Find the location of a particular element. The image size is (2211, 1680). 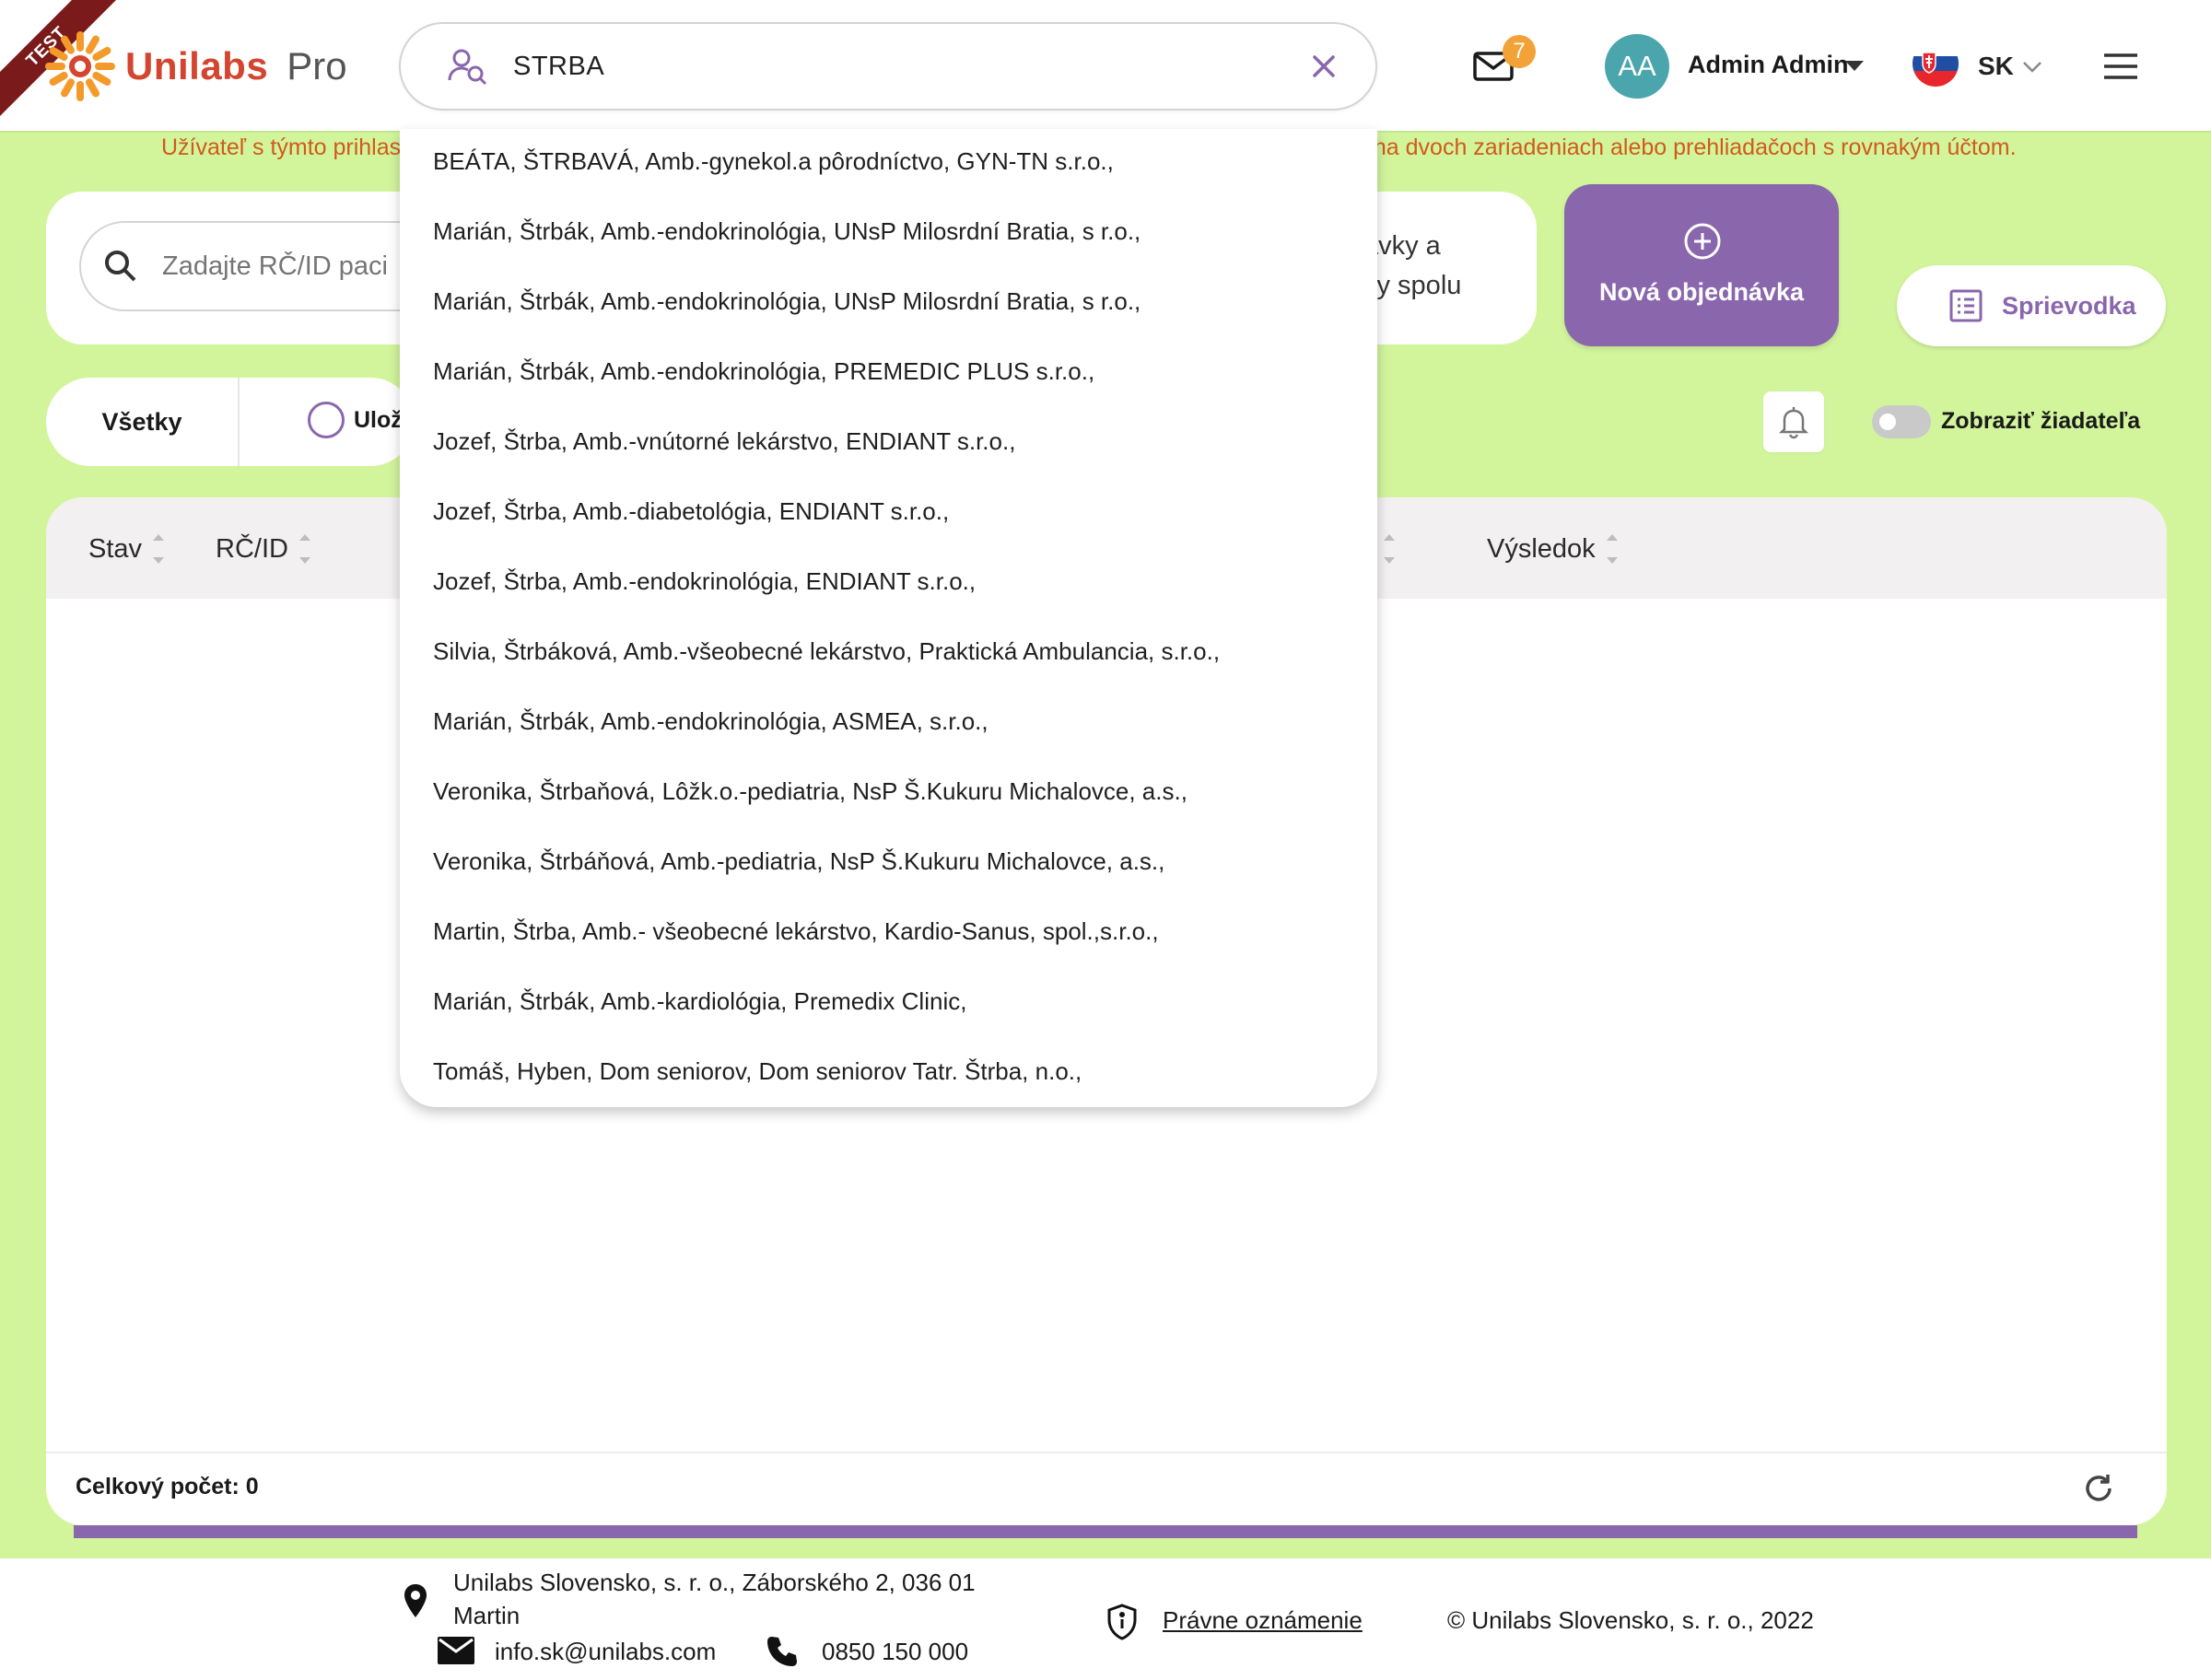

brand-logo: Unilabs Pro is located at coordinates (194, 66).